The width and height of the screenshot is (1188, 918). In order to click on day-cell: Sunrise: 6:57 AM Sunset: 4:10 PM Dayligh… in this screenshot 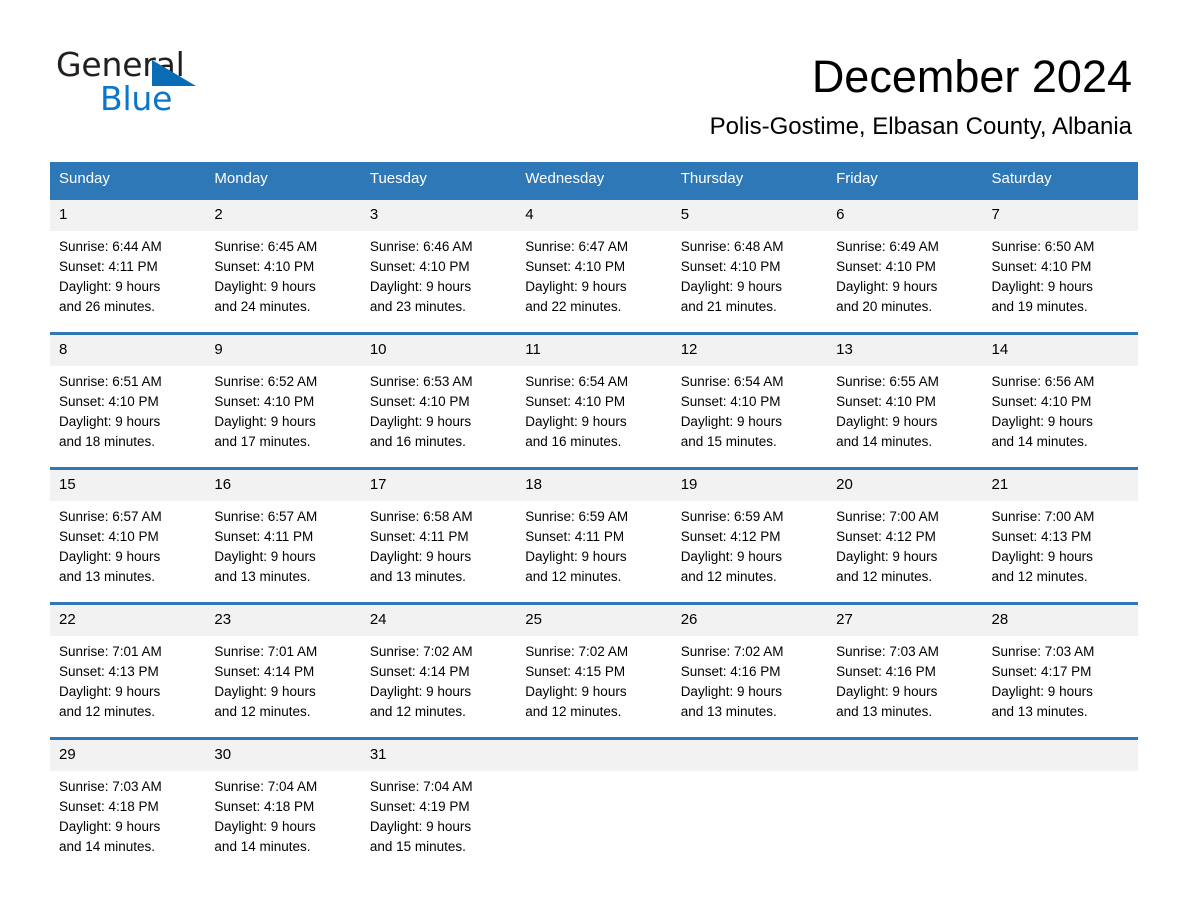, I will do `click(127, 544)`.